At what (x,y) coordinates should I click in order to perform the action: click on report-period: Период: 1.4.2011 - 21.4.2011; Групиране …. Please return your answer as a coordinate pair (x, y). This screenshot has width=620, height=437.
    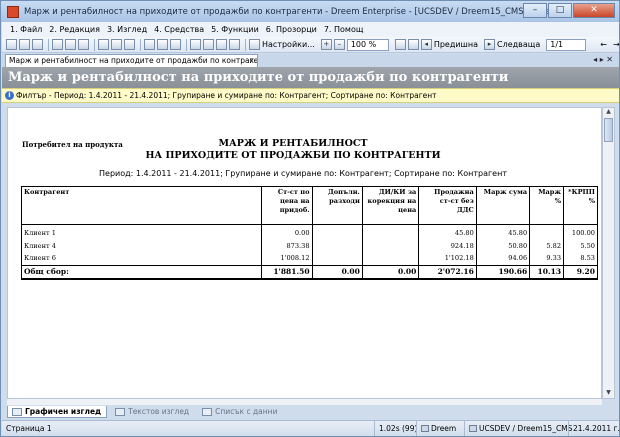
    Looking at the image, I should click on (303, 173).